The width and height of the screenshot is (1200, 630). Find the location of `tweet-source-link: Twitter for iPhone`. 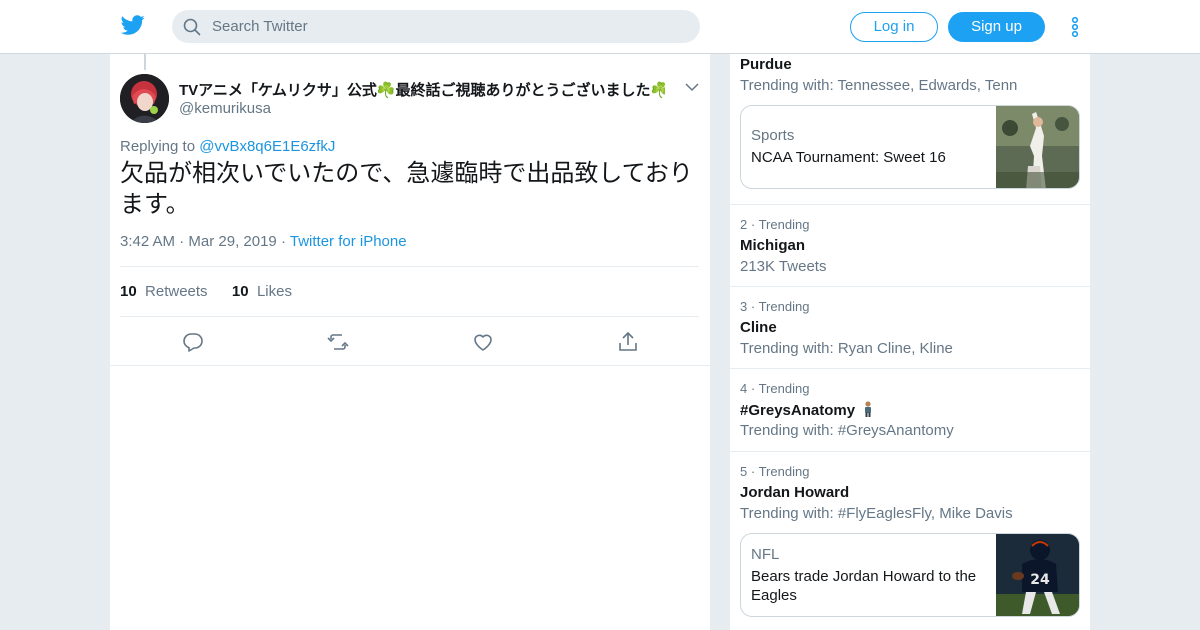

tweet-source-link: Twitter for iPhone is located at coordinates (348, 241).